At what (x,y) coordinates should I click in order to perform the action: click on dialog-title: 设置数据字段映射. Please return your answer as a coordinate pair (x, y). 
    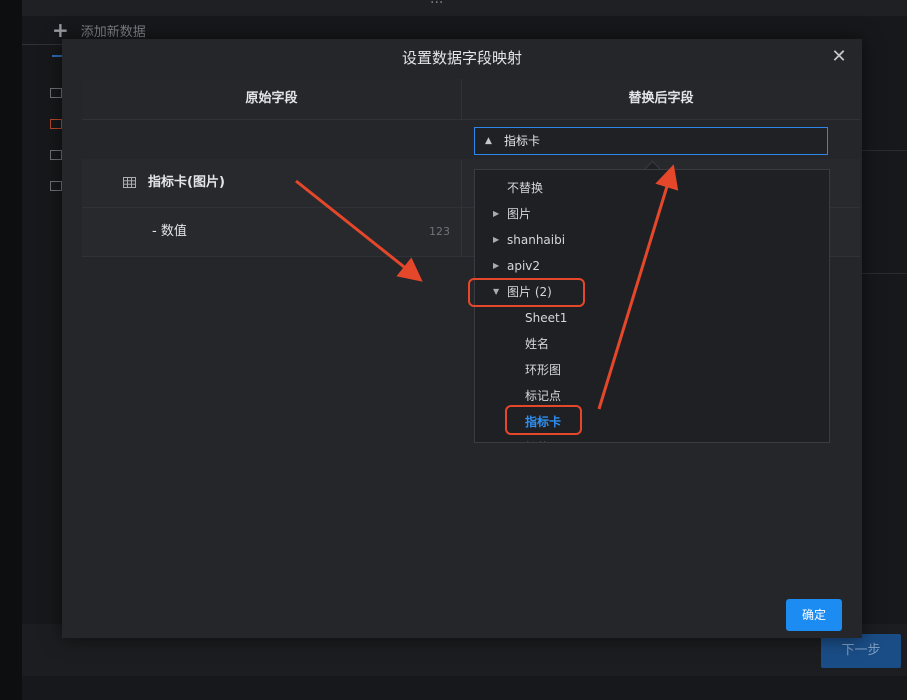
    Looking at the image, I should click on (461, 58).